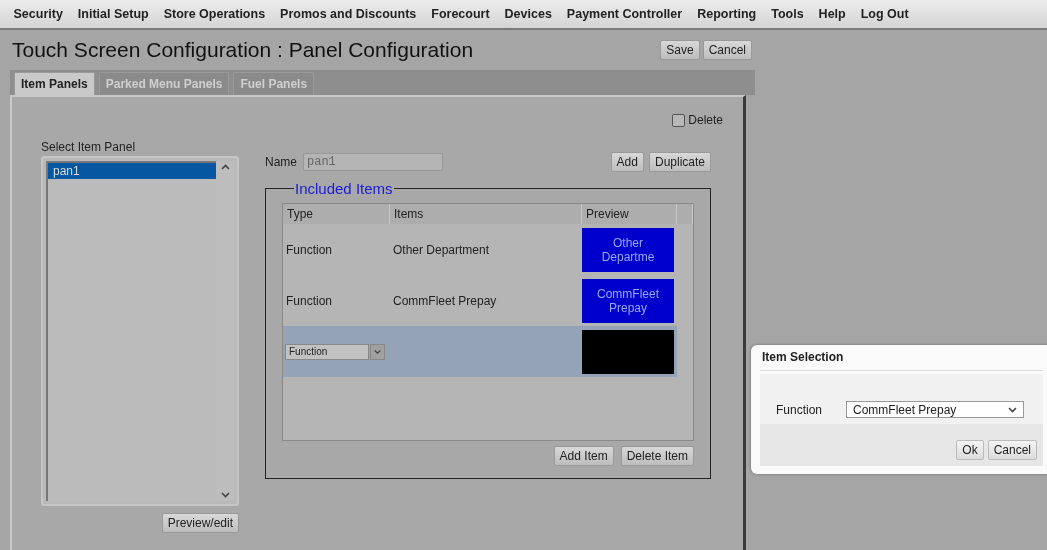  What do you see at coordinates (705, 120) in the screenshot?
I see `delete-label: Delete` at bounding box center [705, 120].